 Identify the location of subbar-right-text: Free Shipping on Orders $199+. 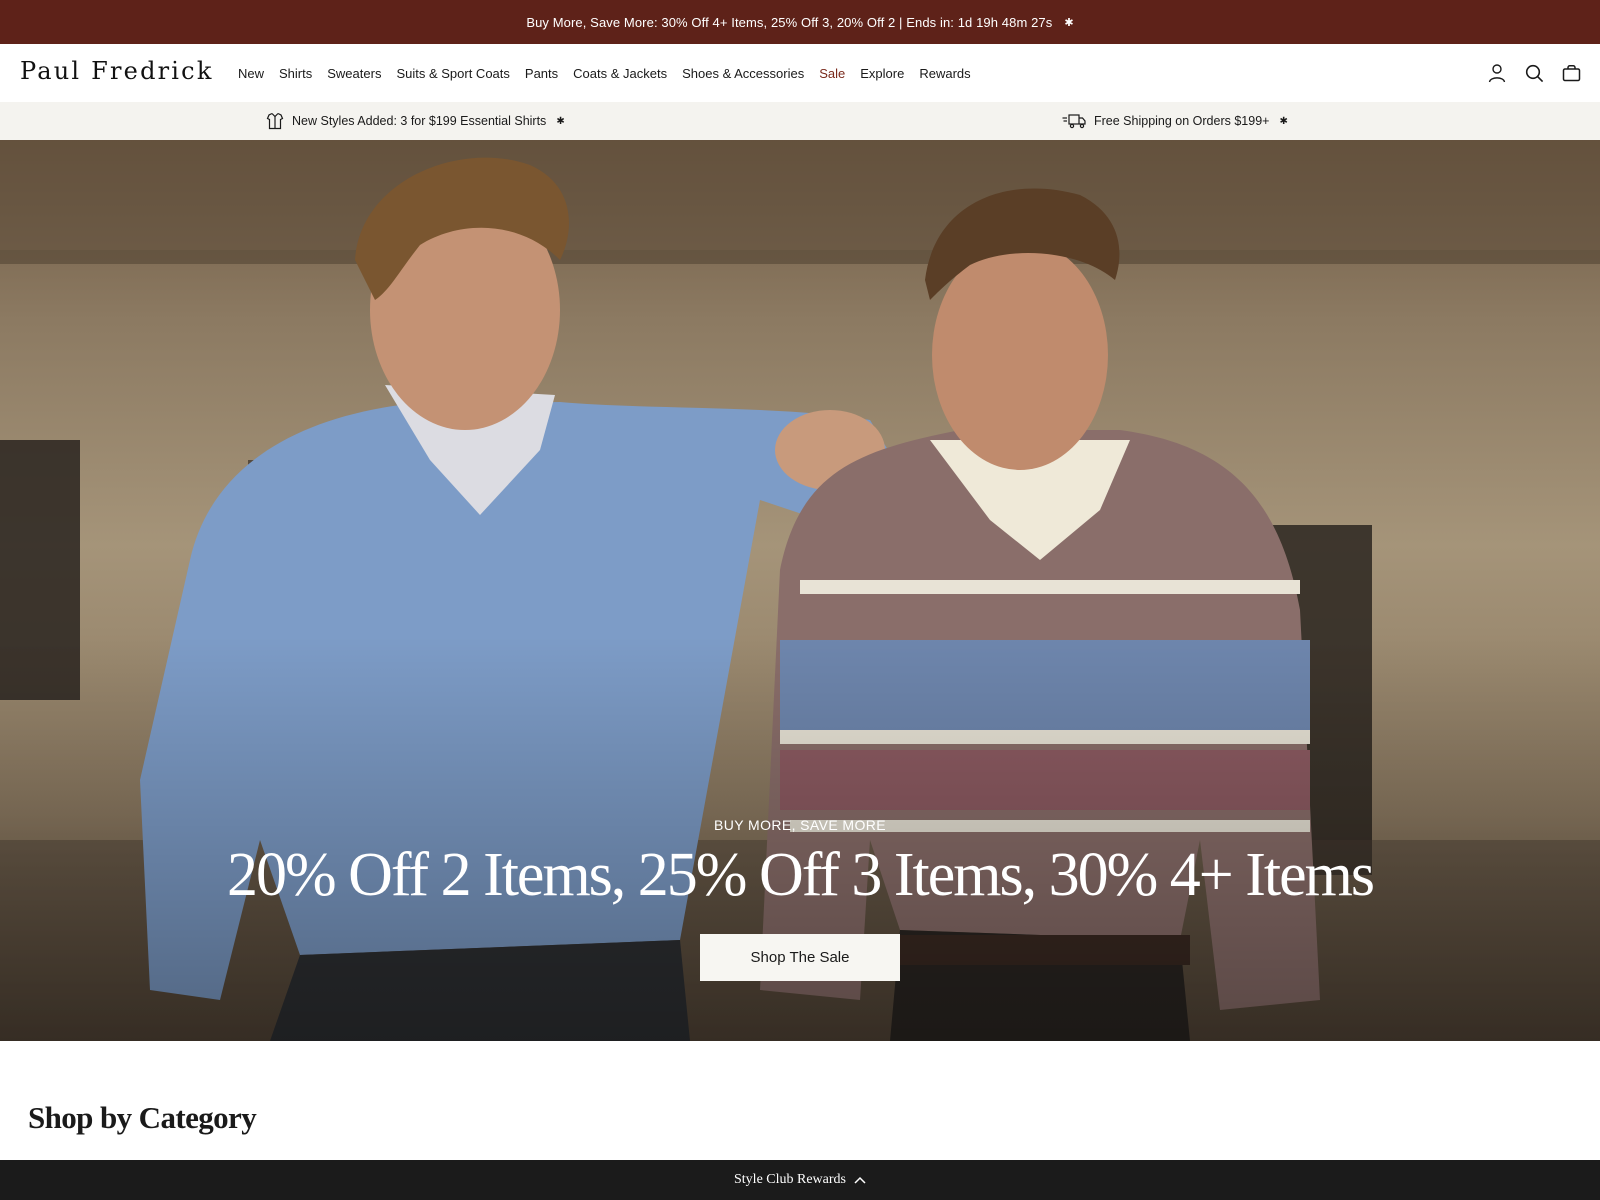
(1182, 121).